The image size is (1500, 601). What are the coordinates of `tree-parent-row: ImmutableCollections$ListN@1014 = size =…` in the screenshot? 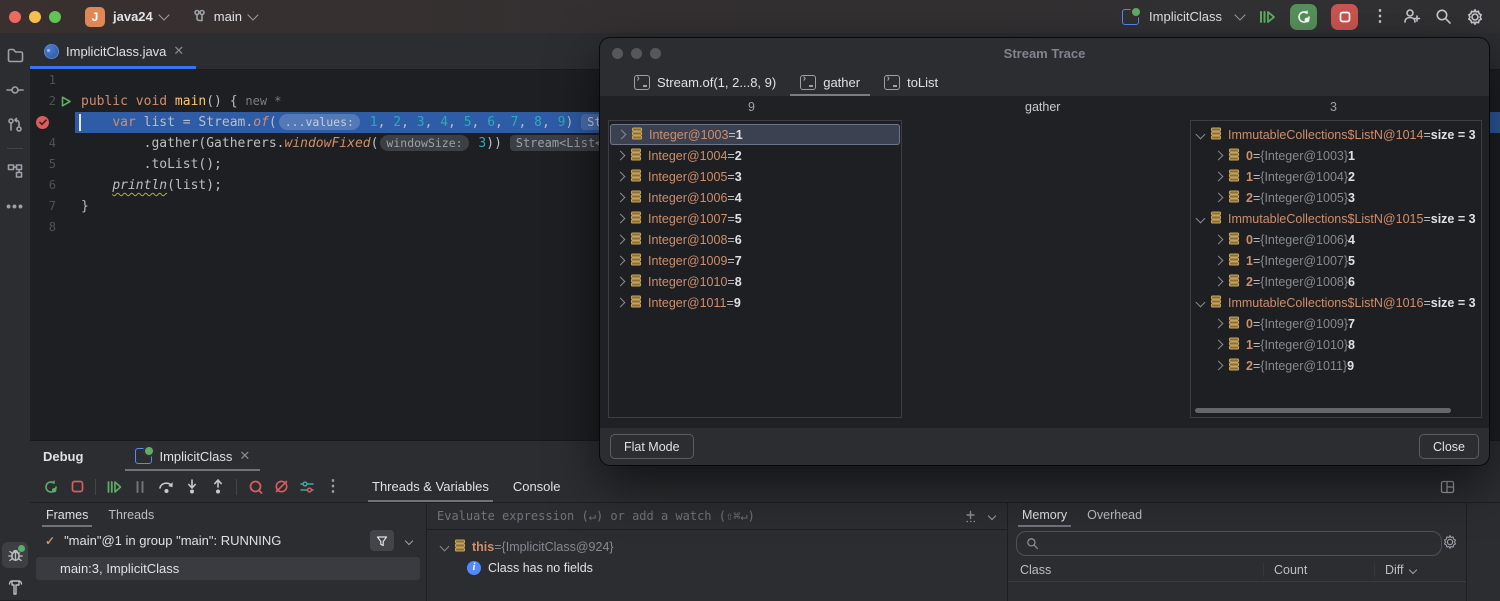 It's located at (1336, 134).